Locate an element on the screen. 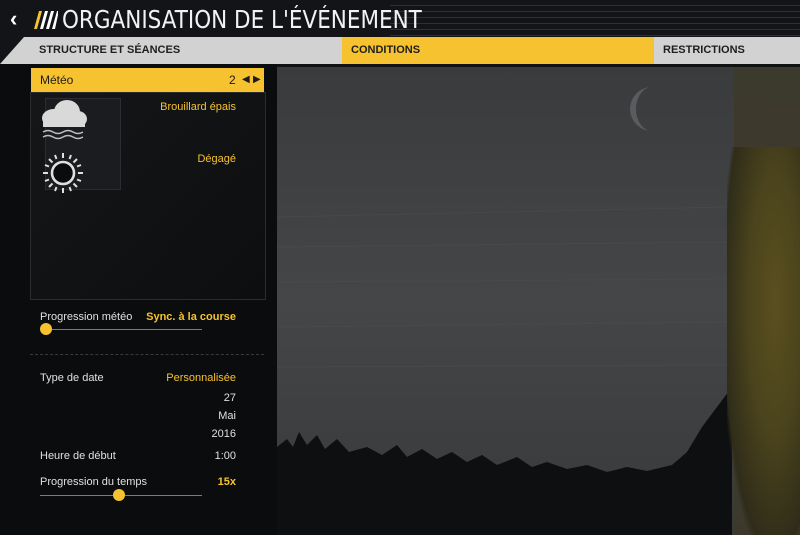  section-divider is located at coordinates (147, 354).